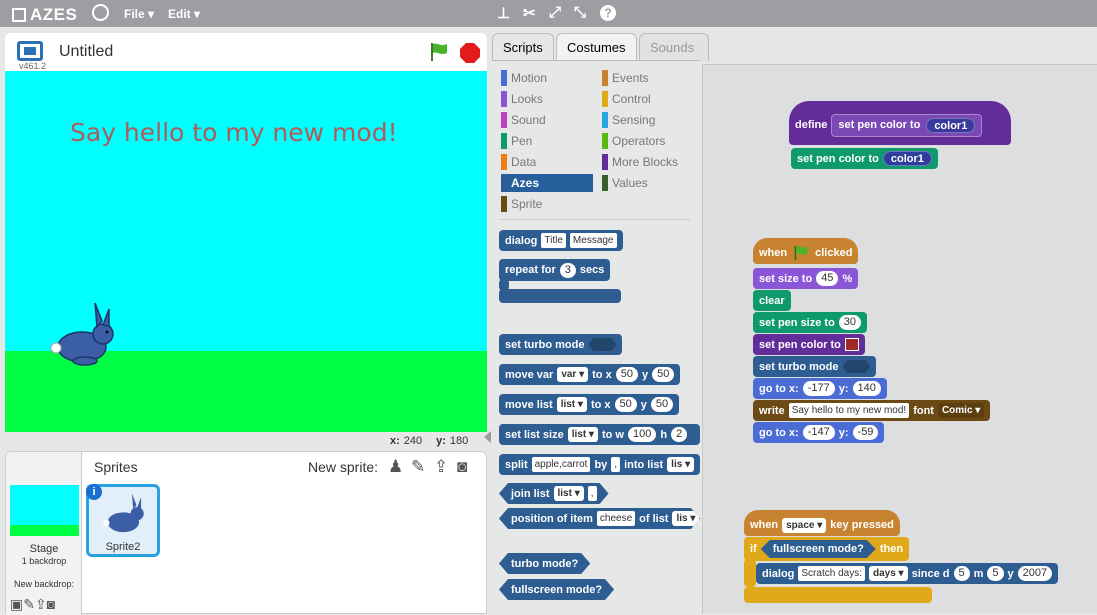  What do you see at coordinates (503, 13) in the screenshot?
I see `duplicate-stamp-icon: ⊥` at bounding box center [503, 13].